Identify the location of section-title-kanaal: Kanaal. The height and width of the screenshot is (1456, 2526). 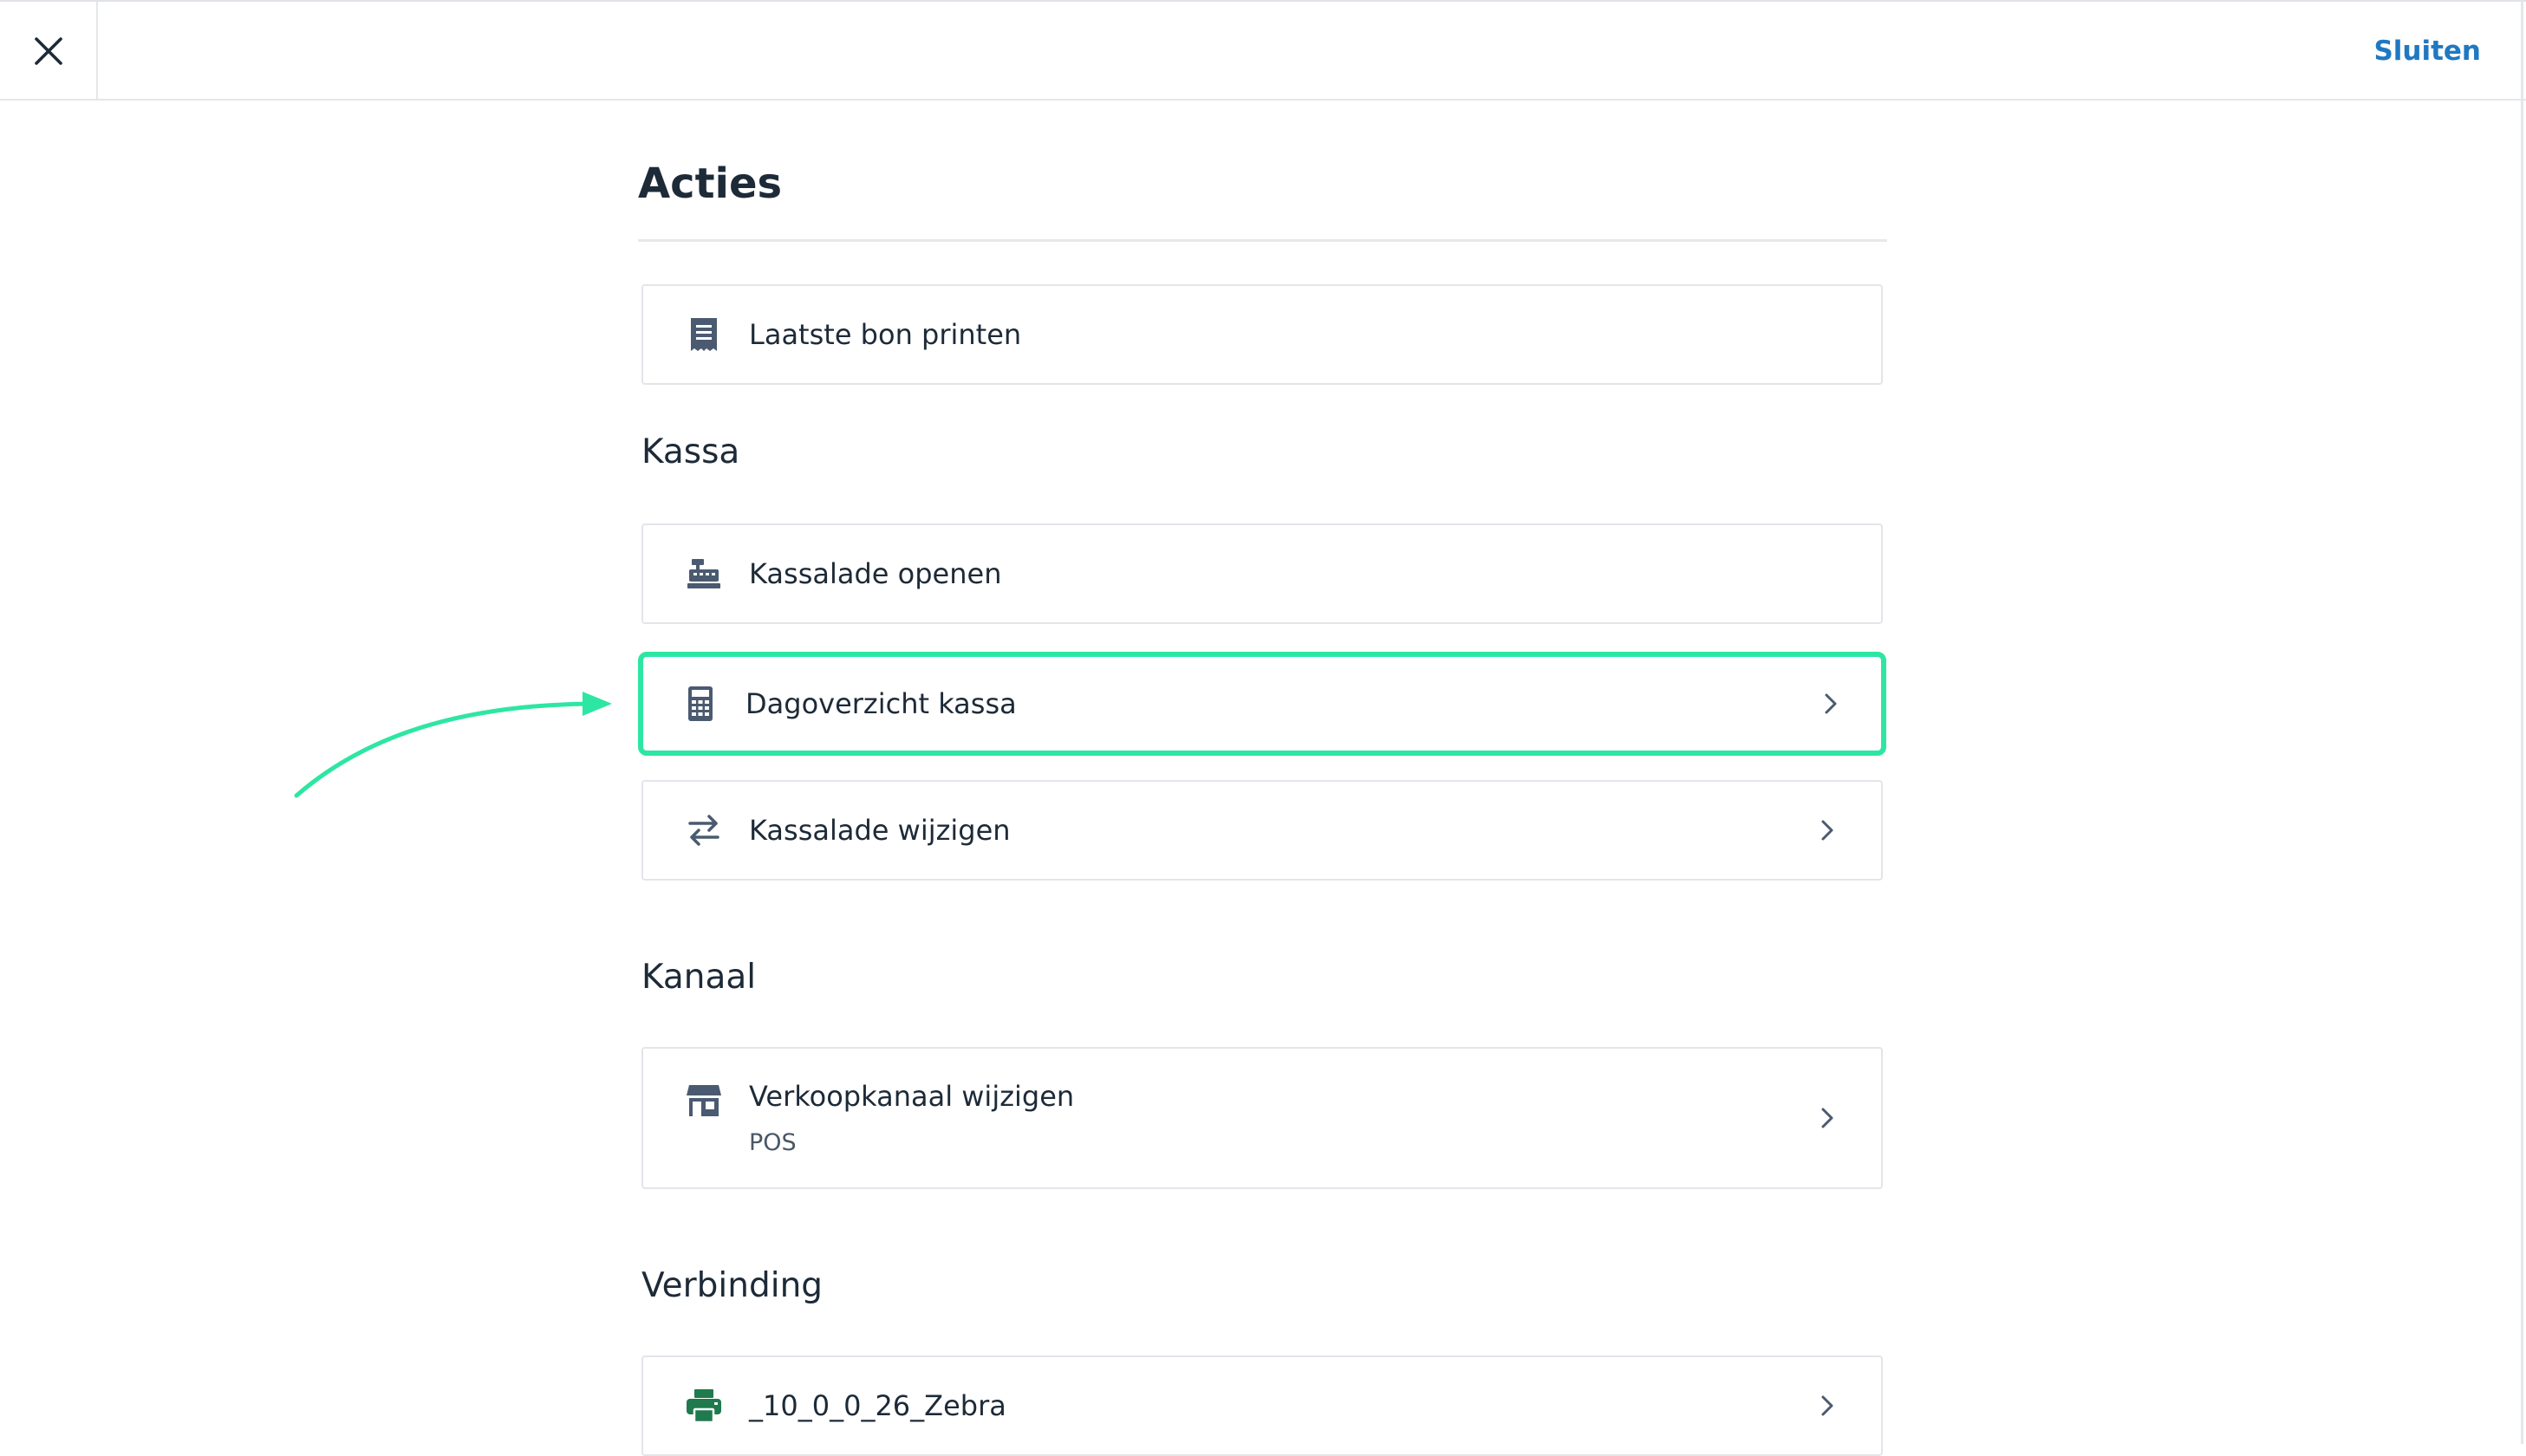
(699, 977).